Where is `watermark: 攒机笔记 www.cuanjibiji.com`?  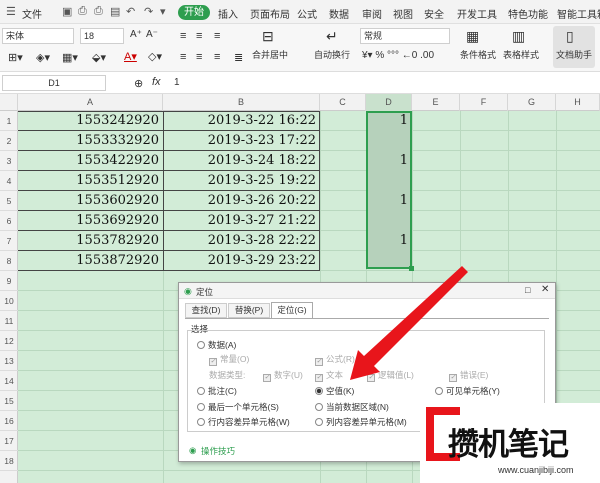 watermark: 攒机笔记 www.cuanjibiji.com is located at coordinates (510, 443).